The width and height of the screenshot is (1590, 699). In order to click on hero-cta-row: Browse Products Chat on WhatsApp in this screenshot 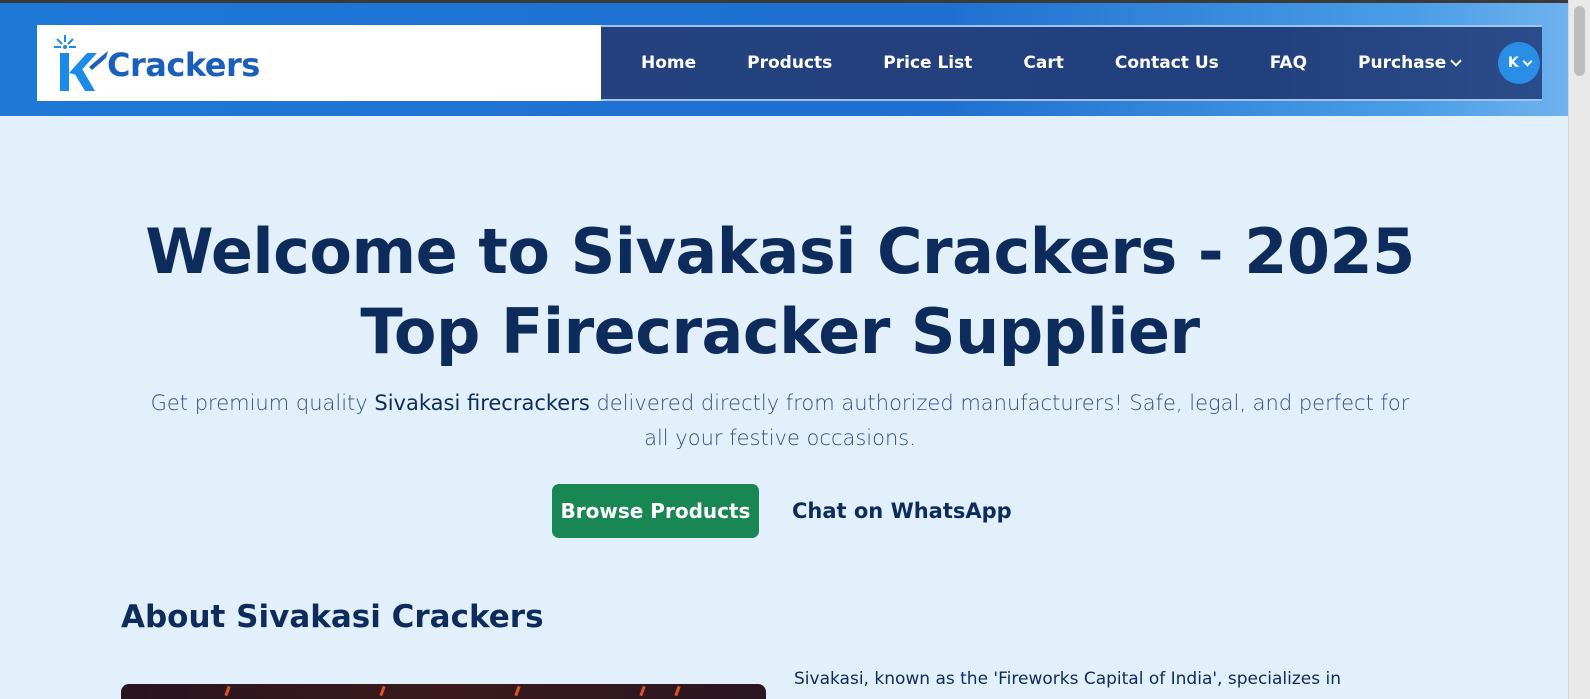, I will do `click(782, 511)`.